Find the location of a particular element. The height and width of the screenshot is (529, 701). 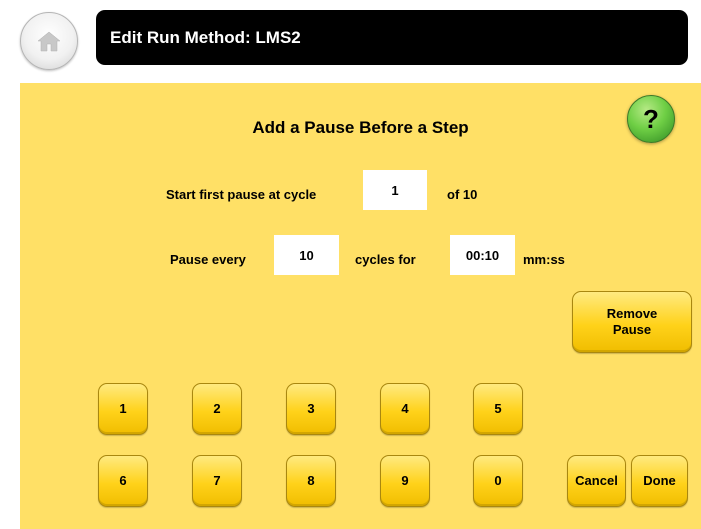

remove-pause-label: Remove Pause is located at coordinates (632, 321).